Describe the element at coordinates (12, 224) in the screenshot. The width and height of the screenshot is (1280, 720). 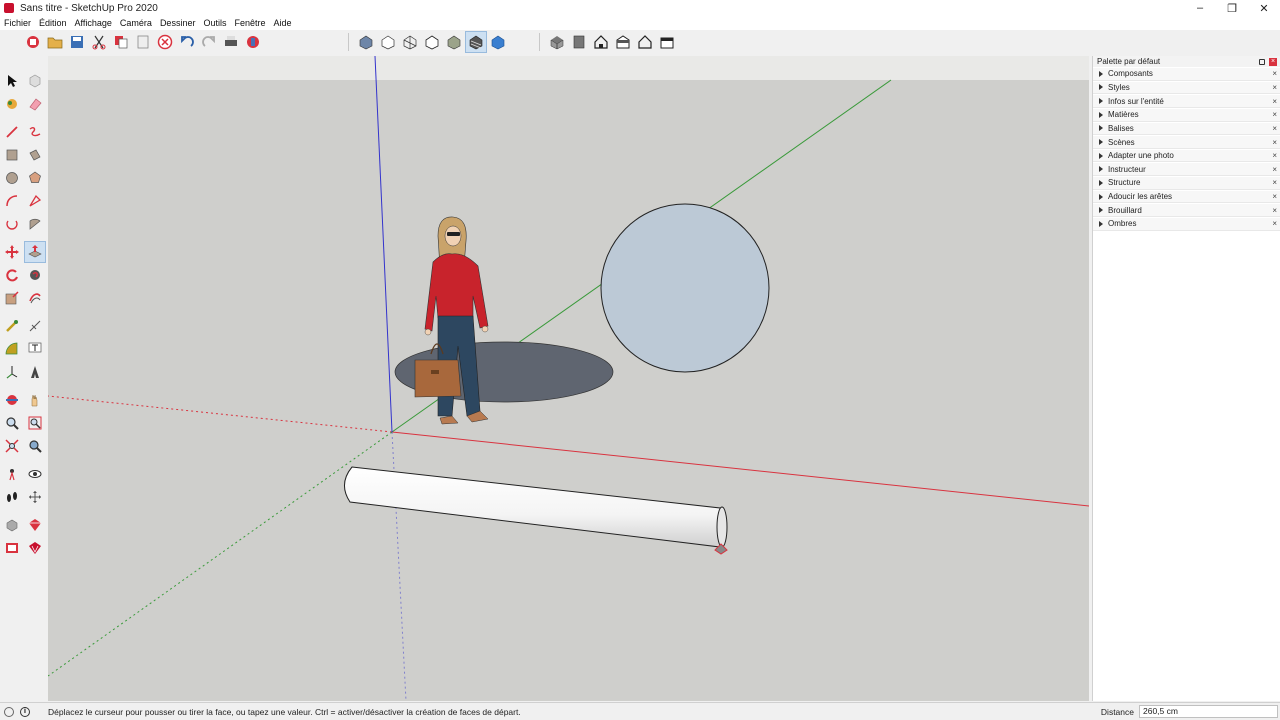
I see `three-point-arc-icon` at that location.